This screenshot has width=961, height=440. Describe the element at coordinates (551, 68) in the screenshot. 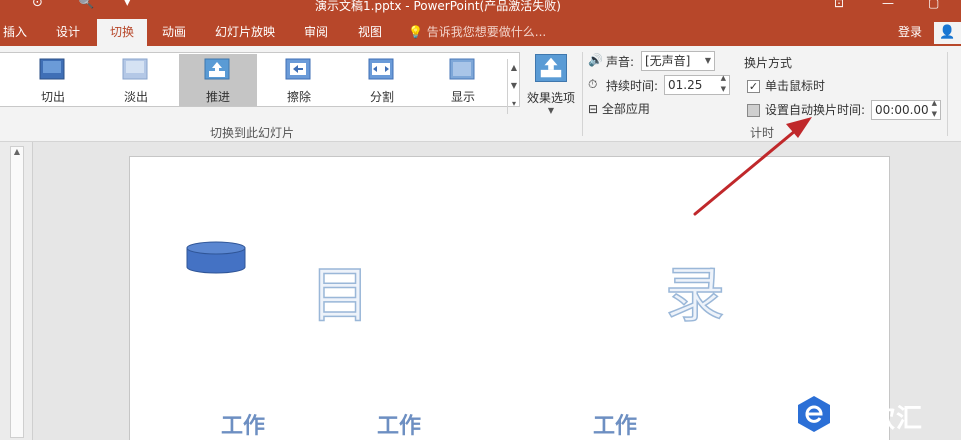

I see `effect-options-icon` at that location.